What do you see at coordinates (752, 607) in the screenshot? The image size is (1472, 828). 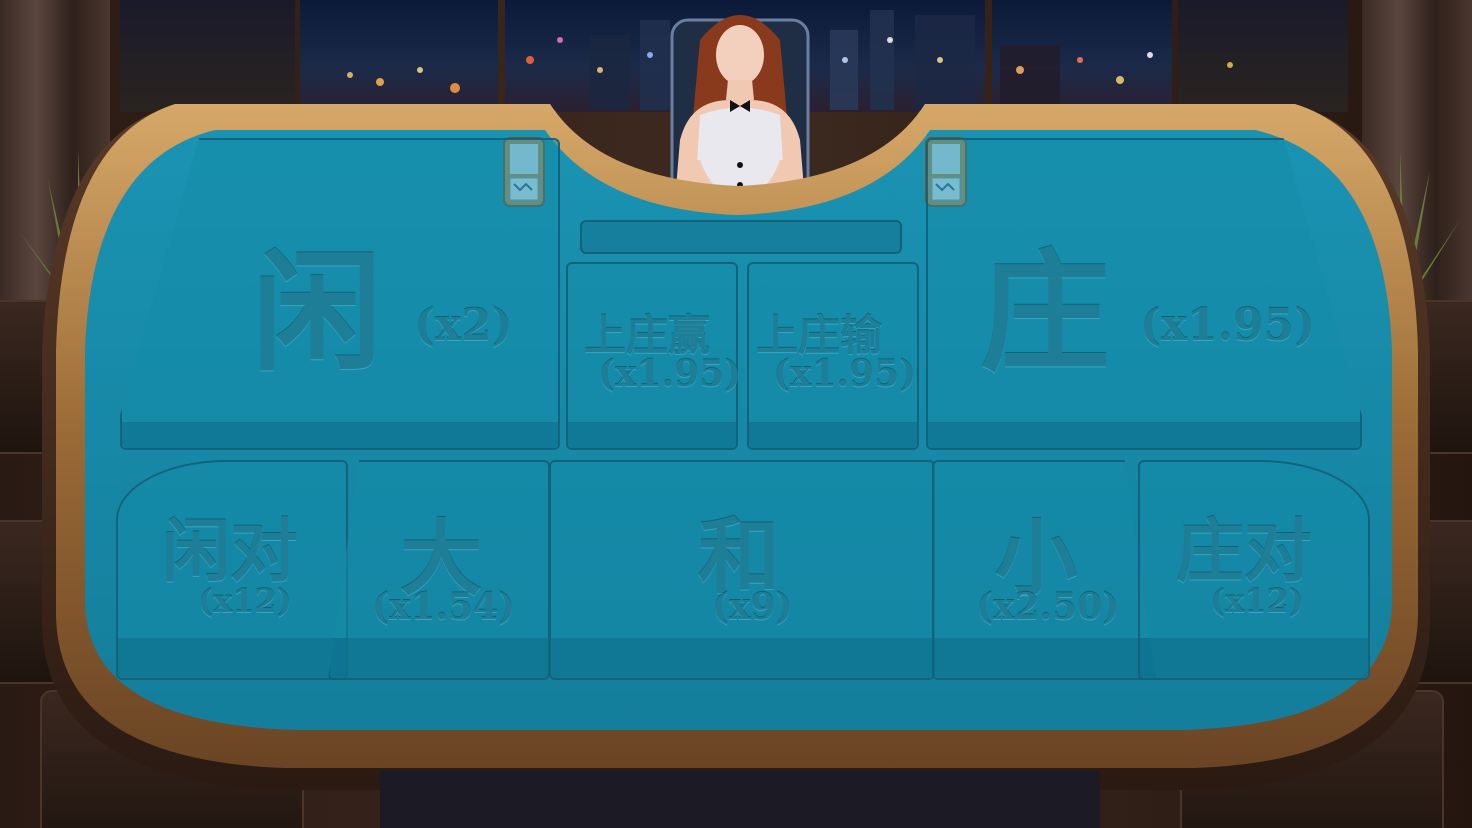 I see `tie-odds: (x9)` at bounding box center [752, 607].